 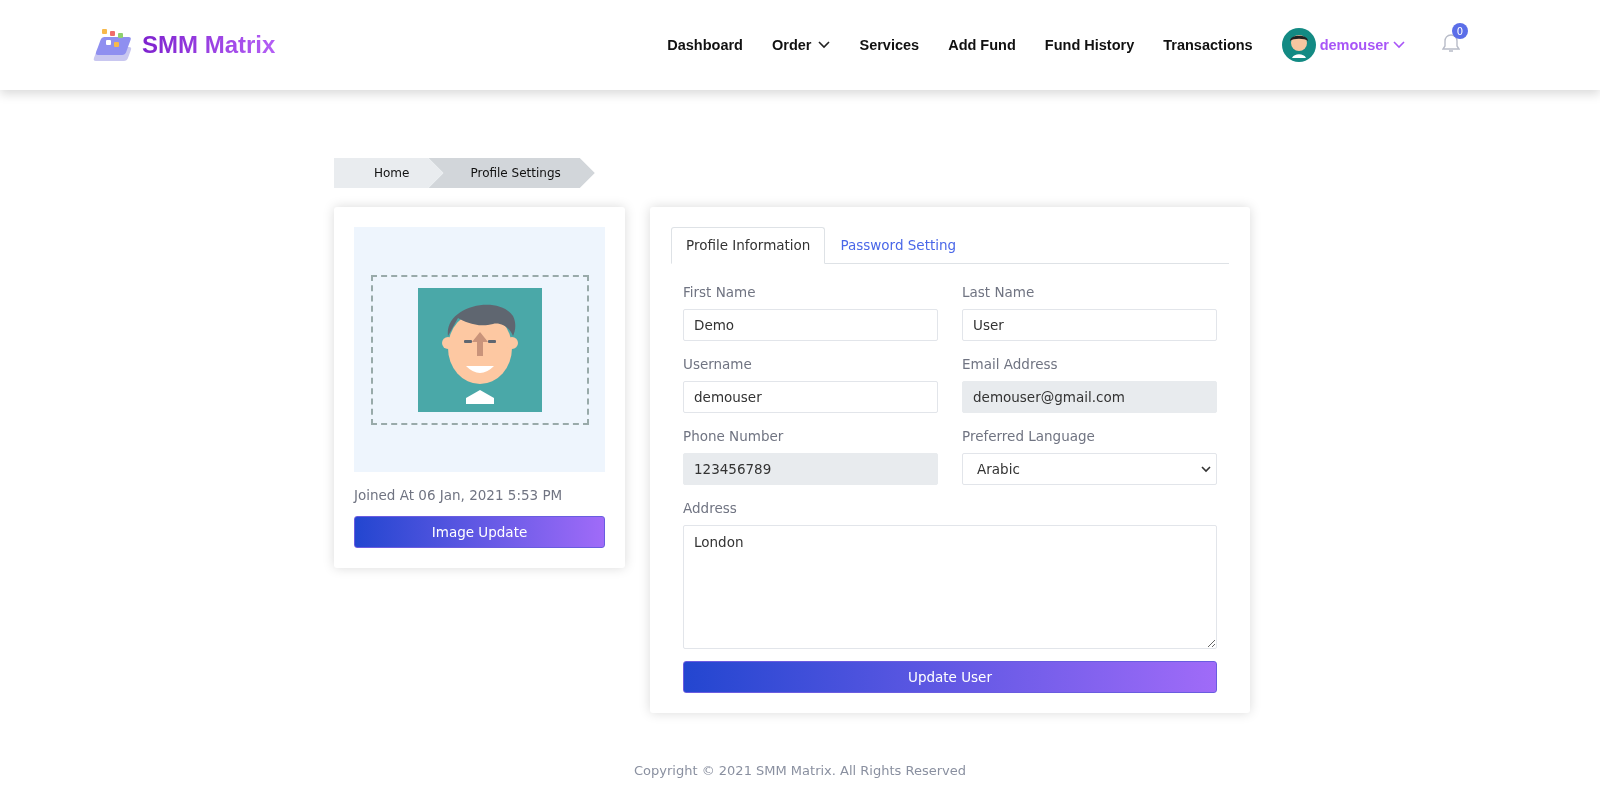 What do you see at coordinates (511, 173) in the screenshot?
I see `breadcrumb-item: Profile Settings` at bounding box center [511, 173].